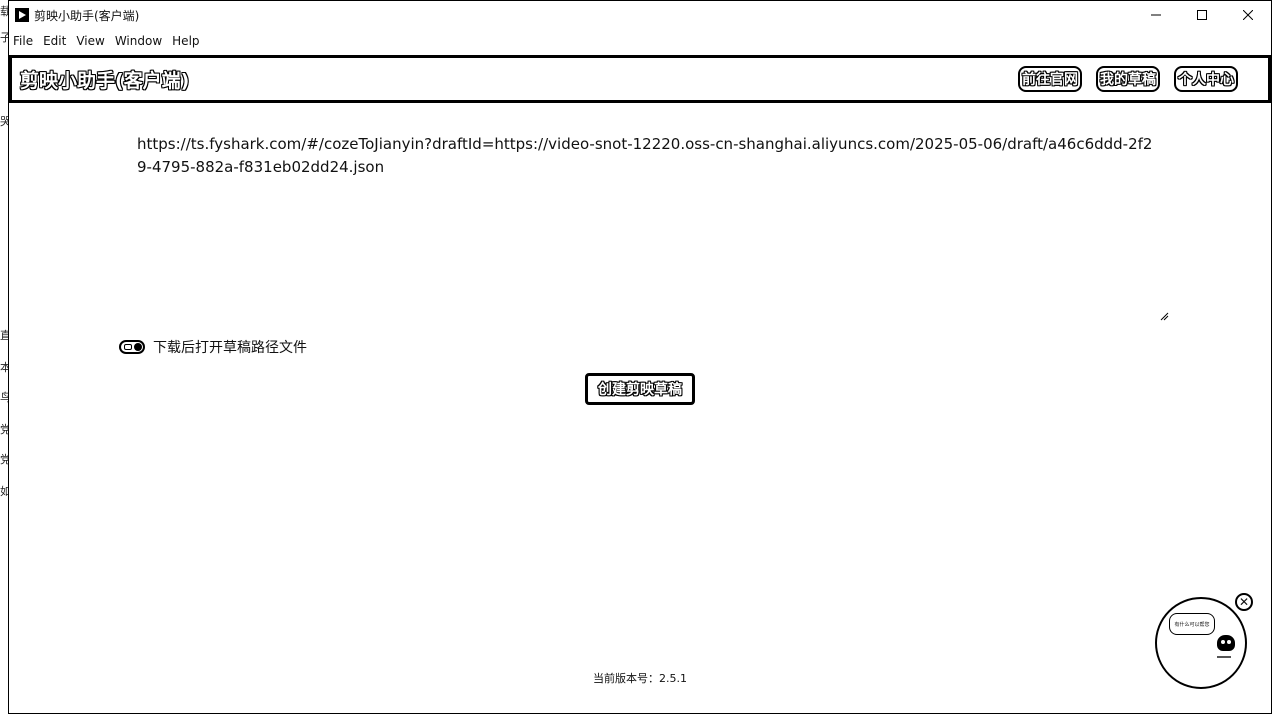 The width and height of the screenshot is (1280, 720). Describe the element at coordinates (1226, 643) in the screenshot. I see `robot-icon` at that location.